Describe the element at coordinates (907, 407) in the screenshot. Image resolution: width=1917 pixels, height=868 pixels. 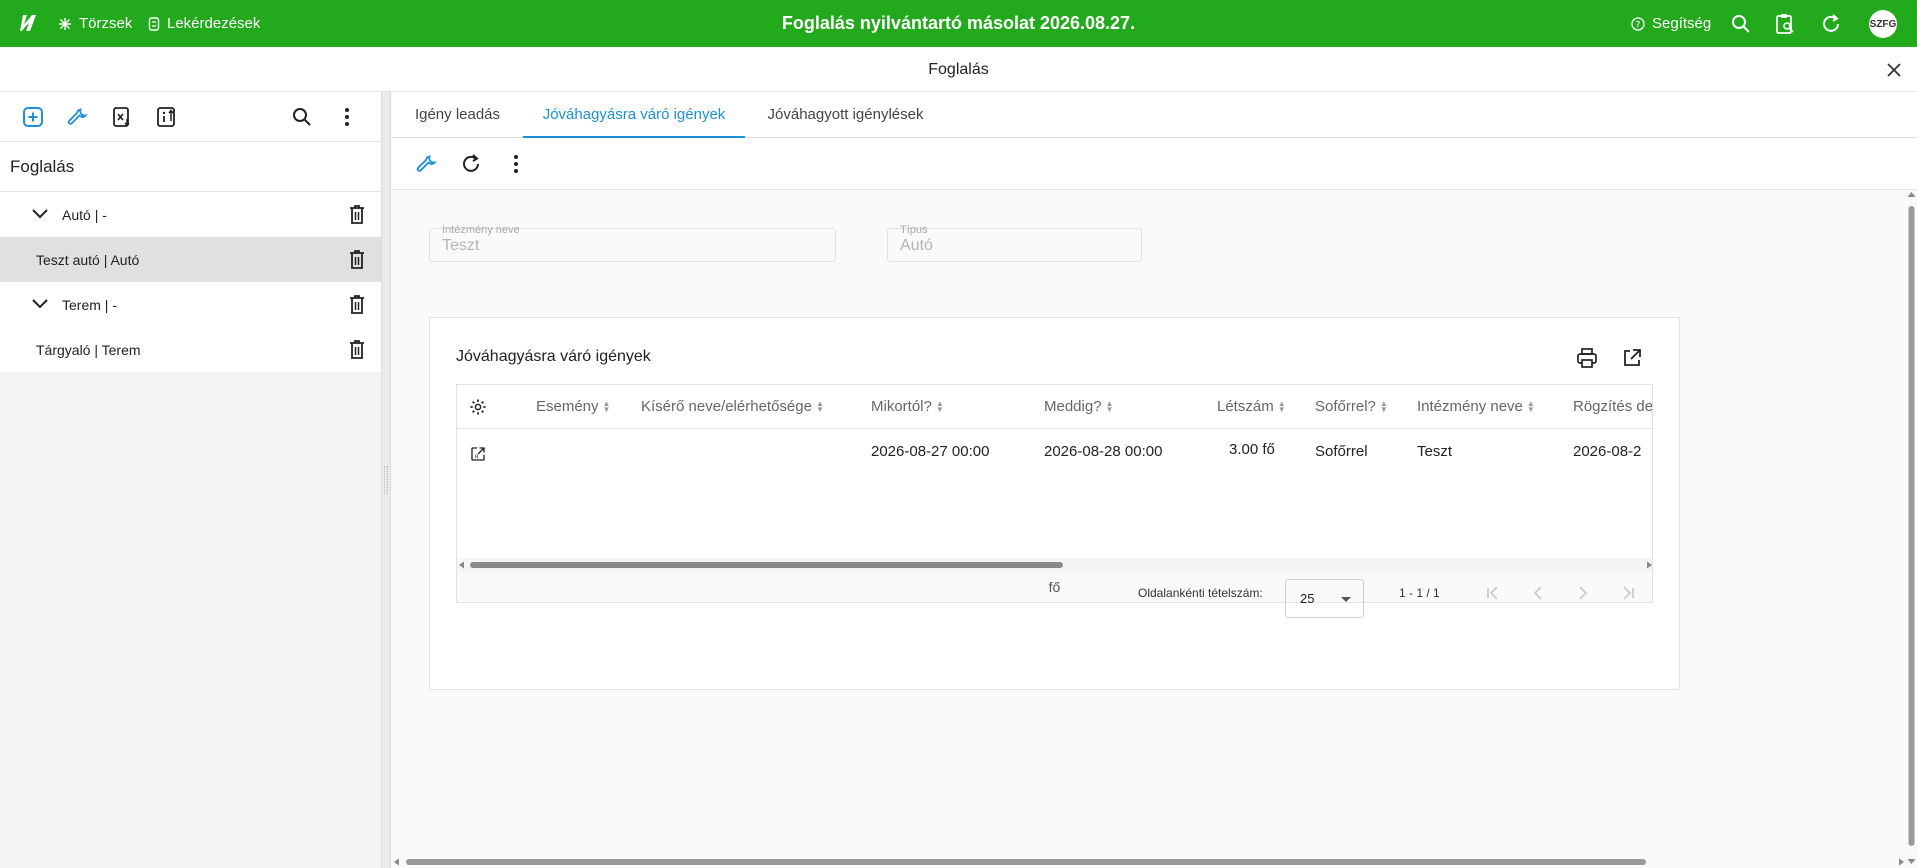
I see `column-header-from: Mikortól? ▲ ▼` at that location.